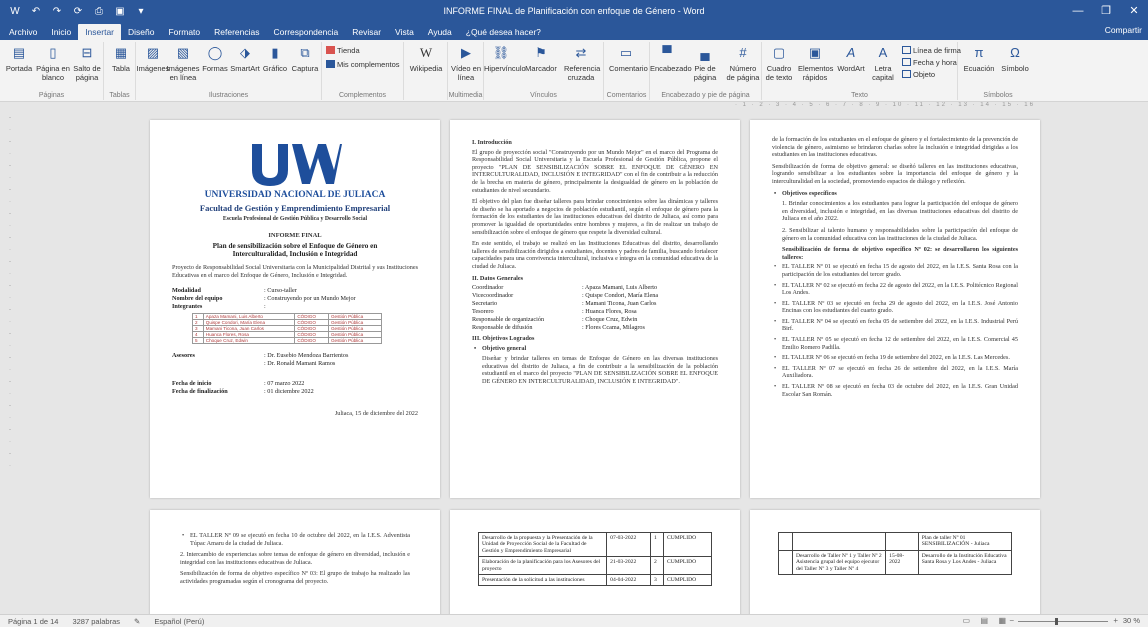 This screenshot has height=627, width=1148. What do you see at coordinates (141, 11) in the screenshot?
I see `customize-qat-icon: ▾` at bounding box center [141, 11].